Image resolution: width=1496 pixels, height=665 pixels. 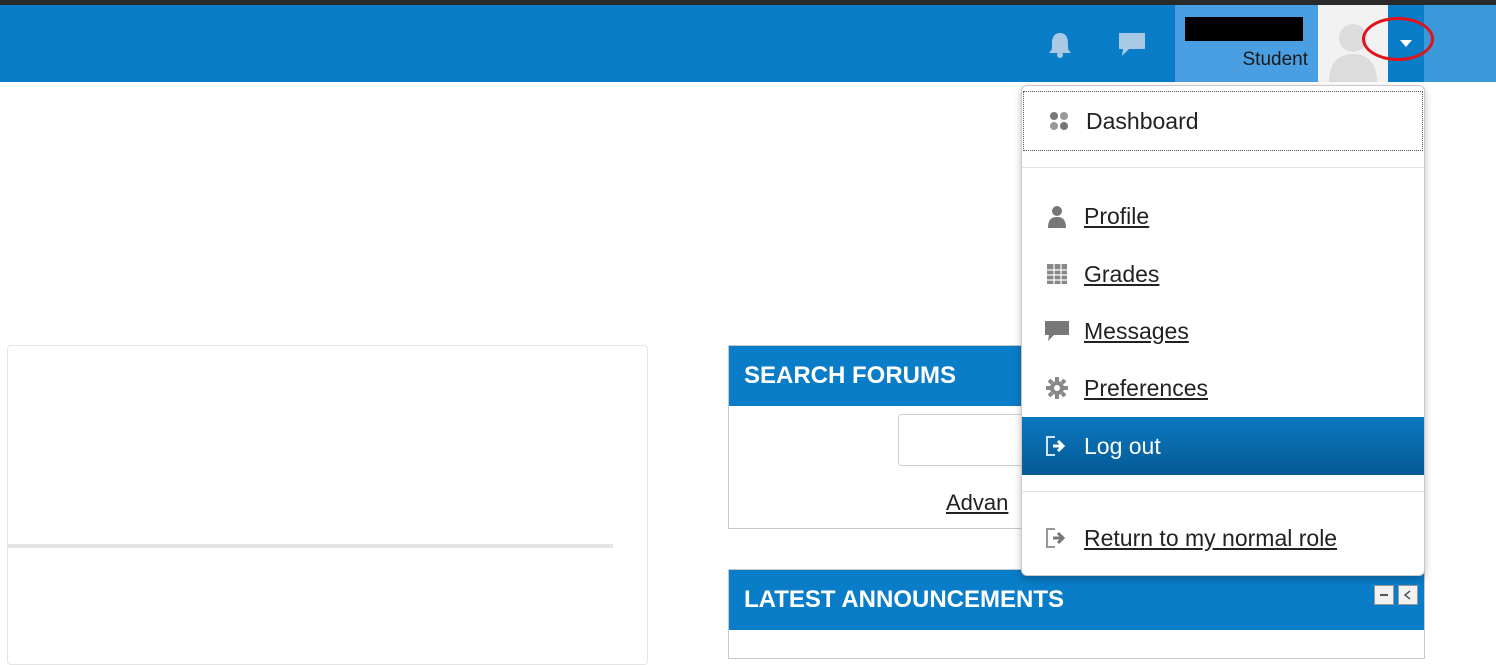 What do you see at coordinates (310, 546) in the screenshot?
I see `main-divider` at bounding box center [310, 546].